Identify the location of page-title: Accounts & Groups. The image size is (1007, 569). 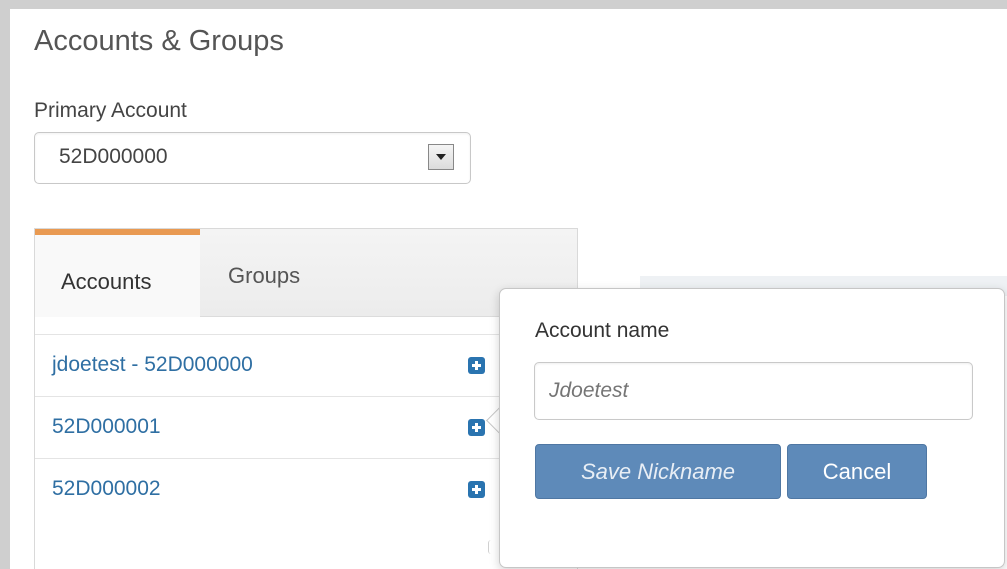
(159, 41).